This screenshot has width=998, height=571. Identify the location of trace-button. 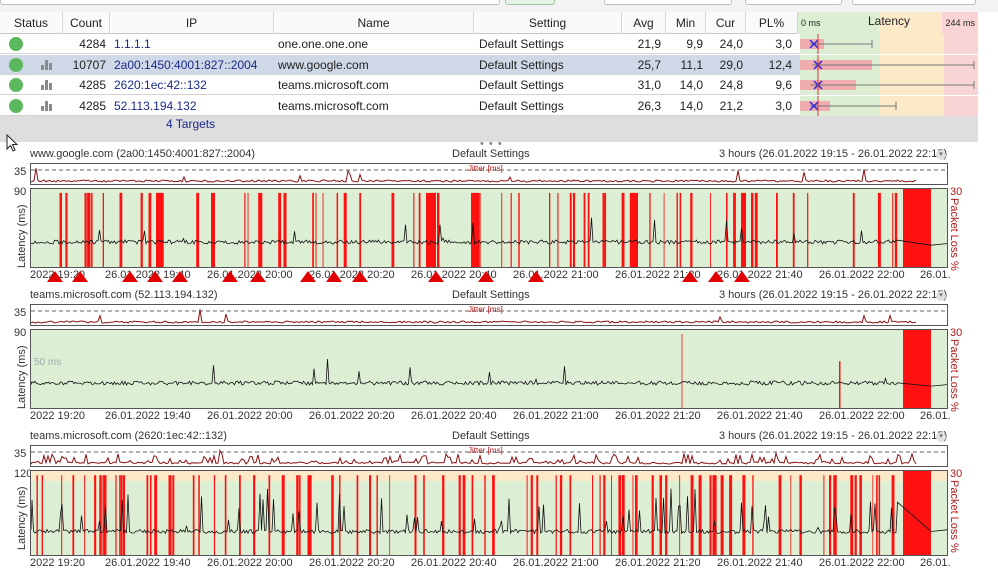
(530, 2).